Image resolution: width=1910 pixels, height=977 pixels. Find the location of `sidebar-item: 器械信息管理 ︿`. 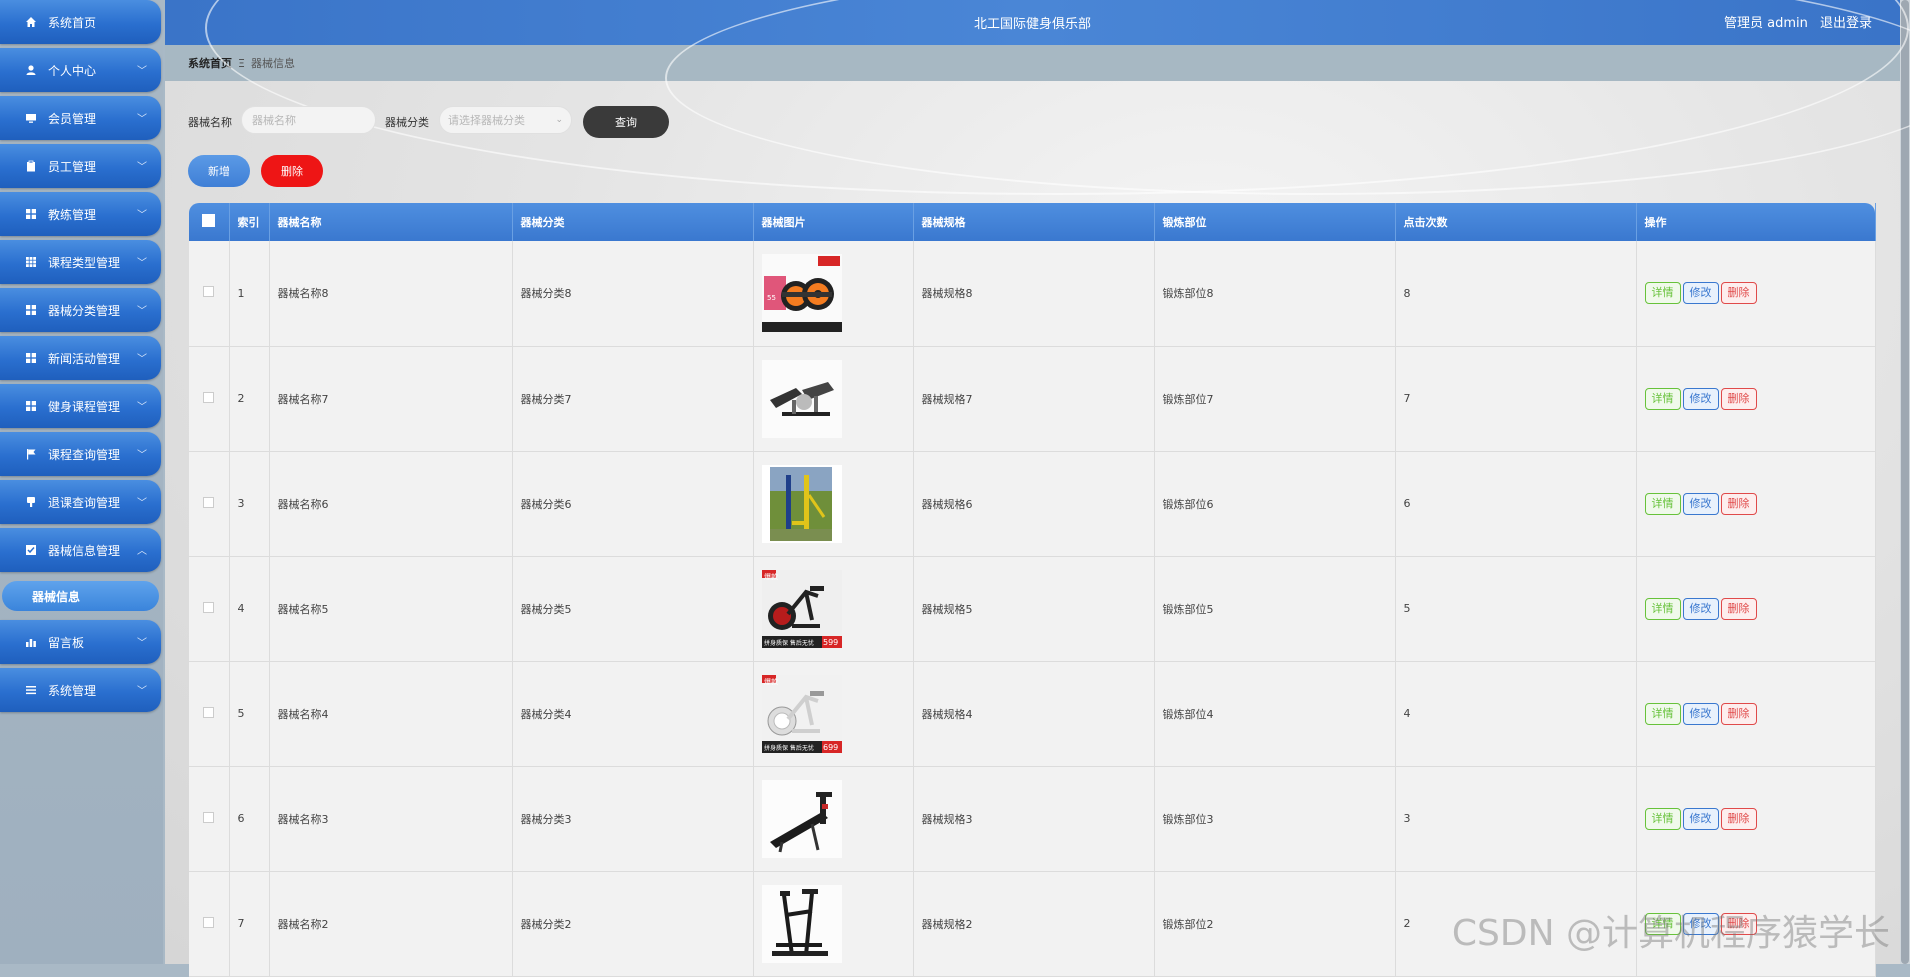

sidebar-item: 器械信息管理 ︿ is located at coordinates (80, 550).